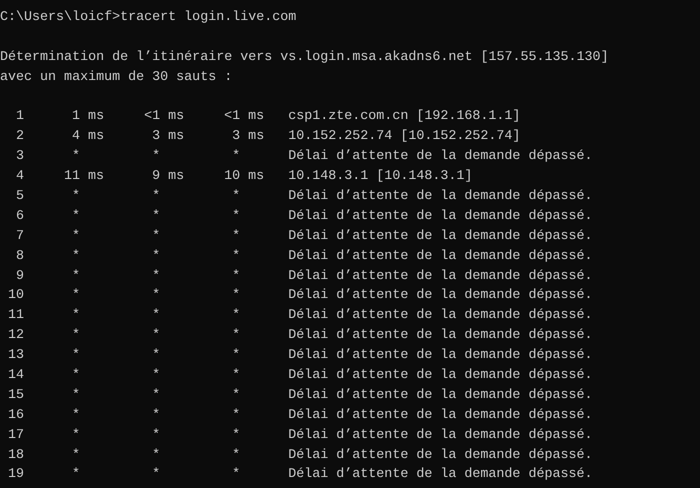 The height and width of the screenshot is (488, 700). What do you see at coordinates (19, 157) in the screenshot?
I see `hop-number: 3` at bounding box center [19, 157].